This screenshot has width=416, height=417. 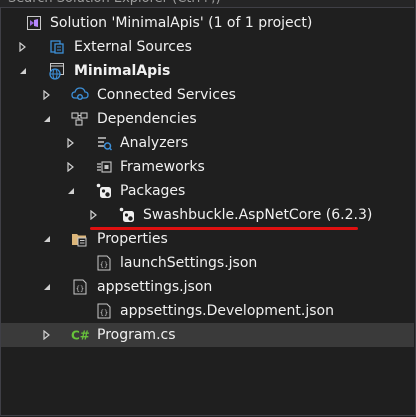 I want to click on external-sources-icon, so click(x=57, y=47).